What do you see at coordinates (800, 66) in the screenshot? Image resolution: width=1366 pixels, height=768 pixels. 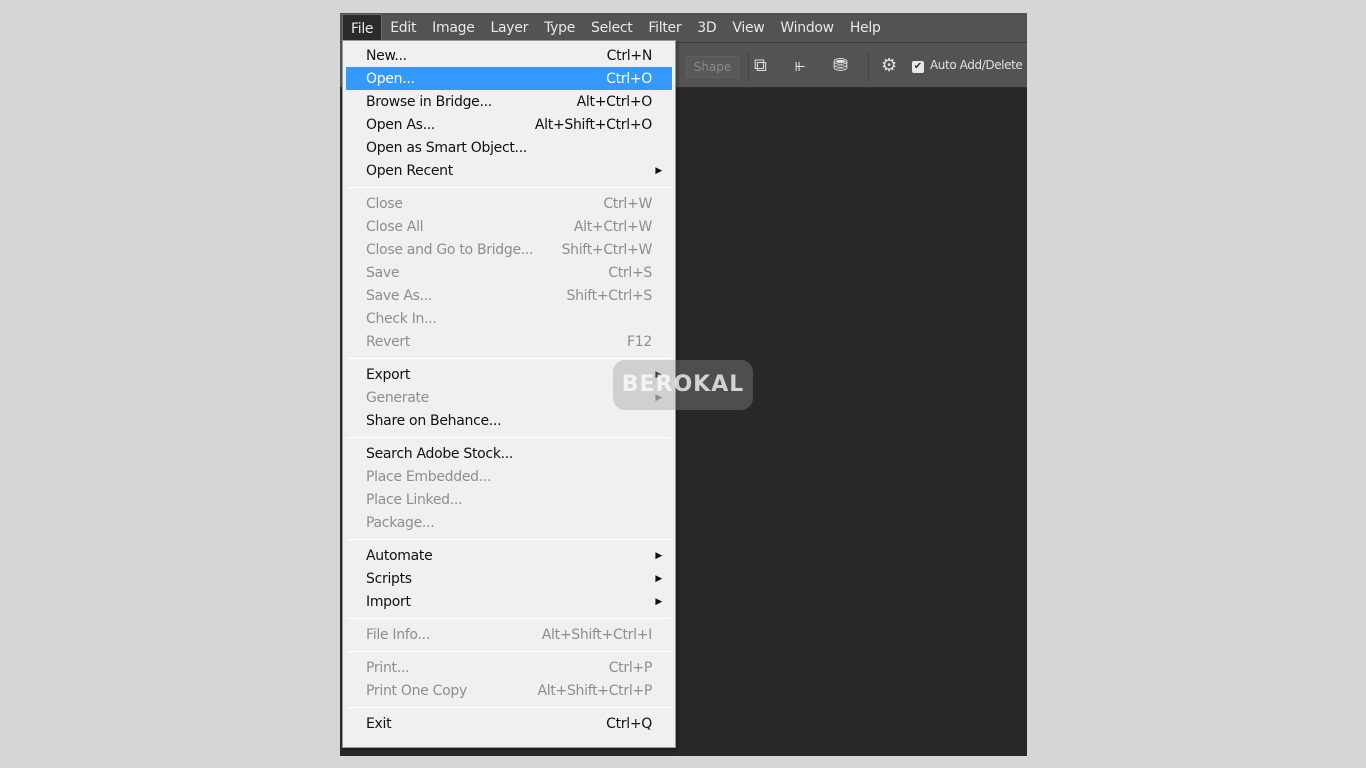 I see `path-alignment-icon: ⫦` at bounding box center [800, 66].